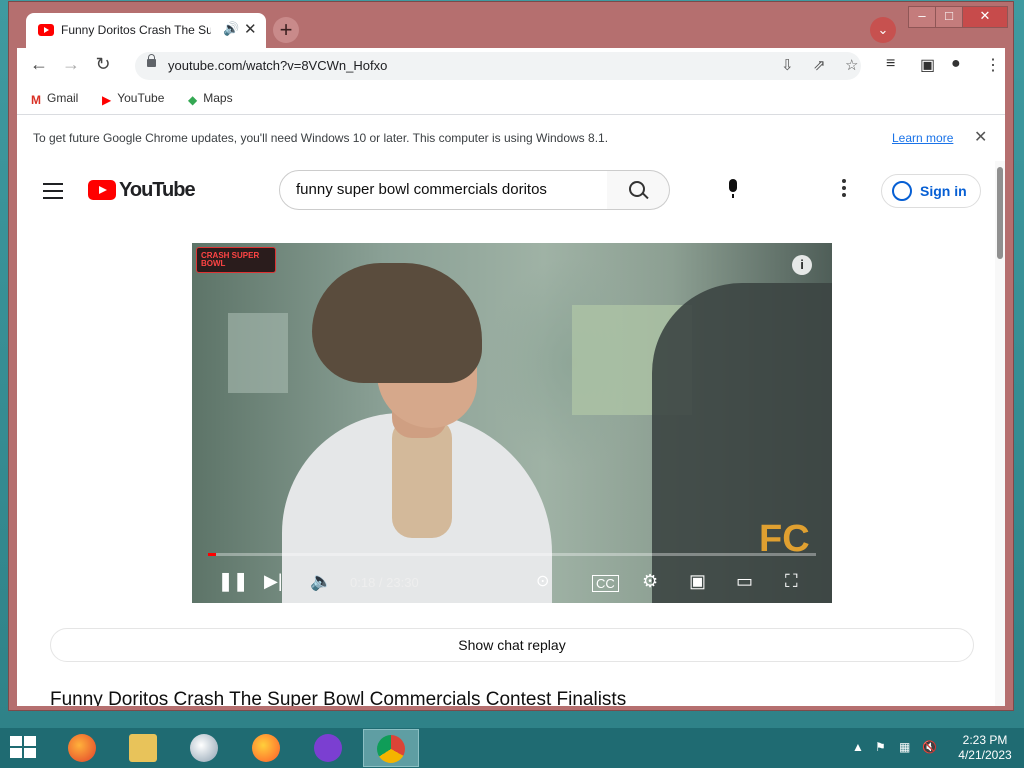  I want to click on gmail-icon: M, so click(36, 100).